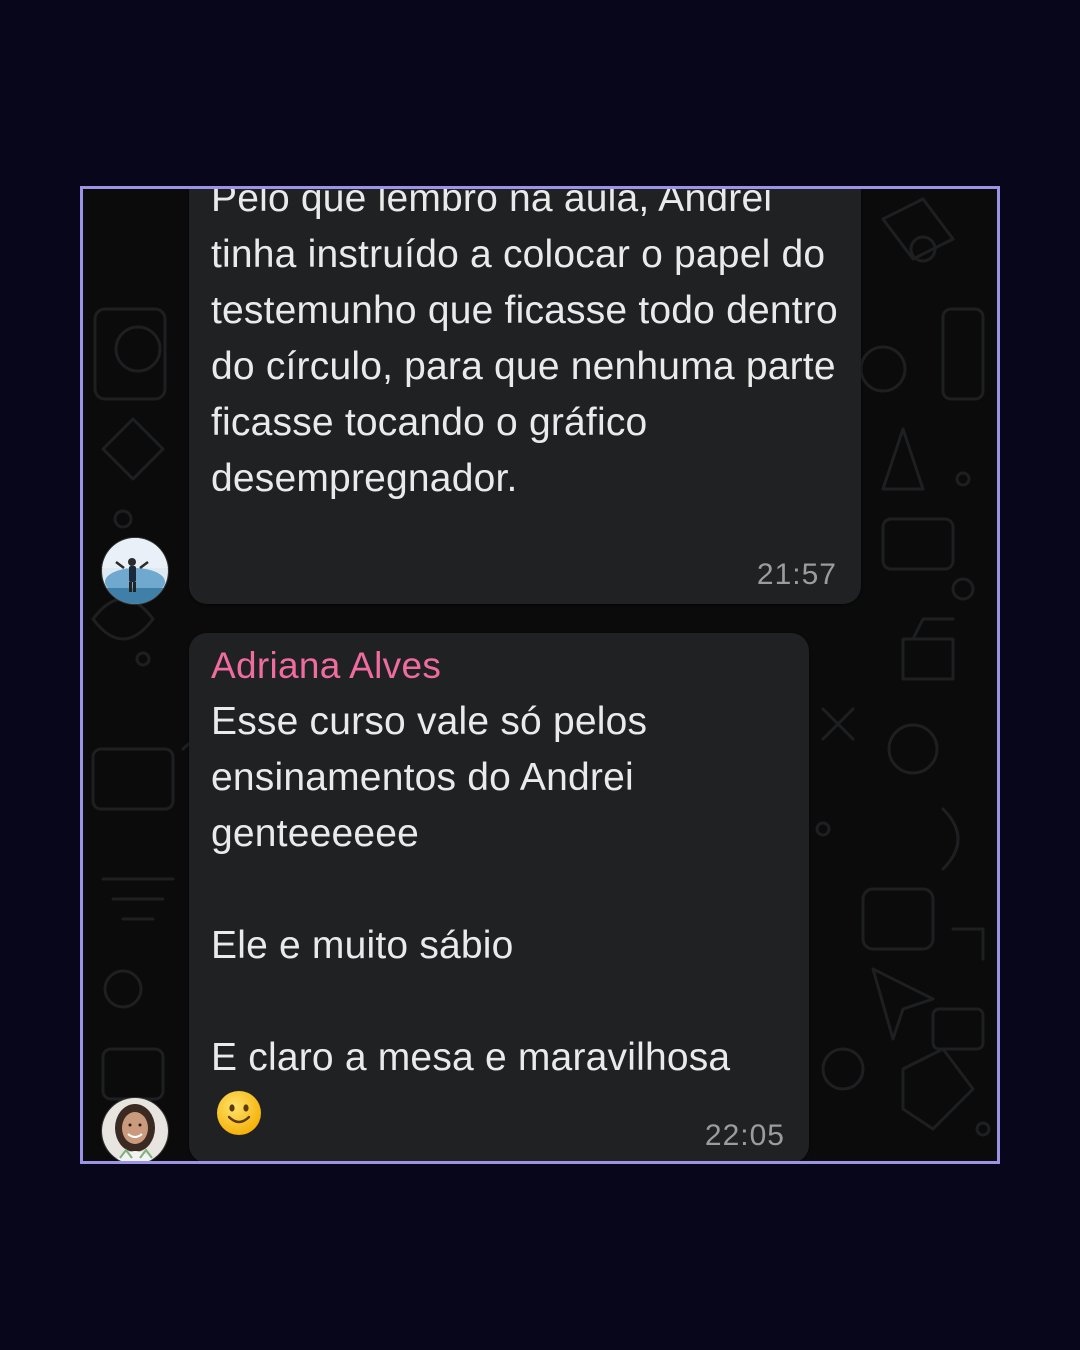  Describe the element at coordinates (326, 666) in the screenshot. I see `sender-name: Adriana Alves` at that location.